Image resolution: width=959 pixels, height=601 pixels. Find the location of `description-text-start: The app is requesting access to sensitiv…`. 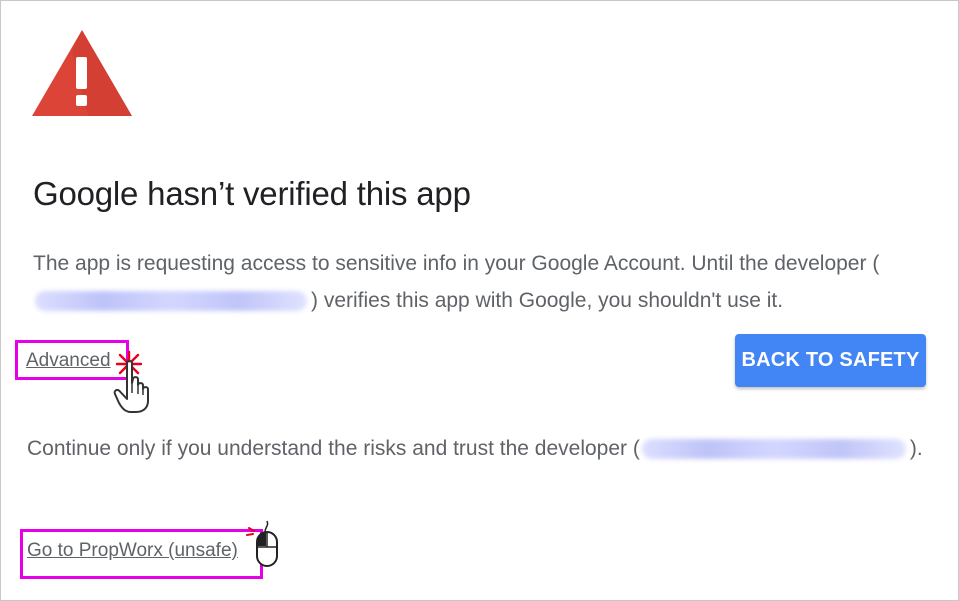

description-text-start: The app is requesting access to sensitiv… is located at coordinates (456, 263).